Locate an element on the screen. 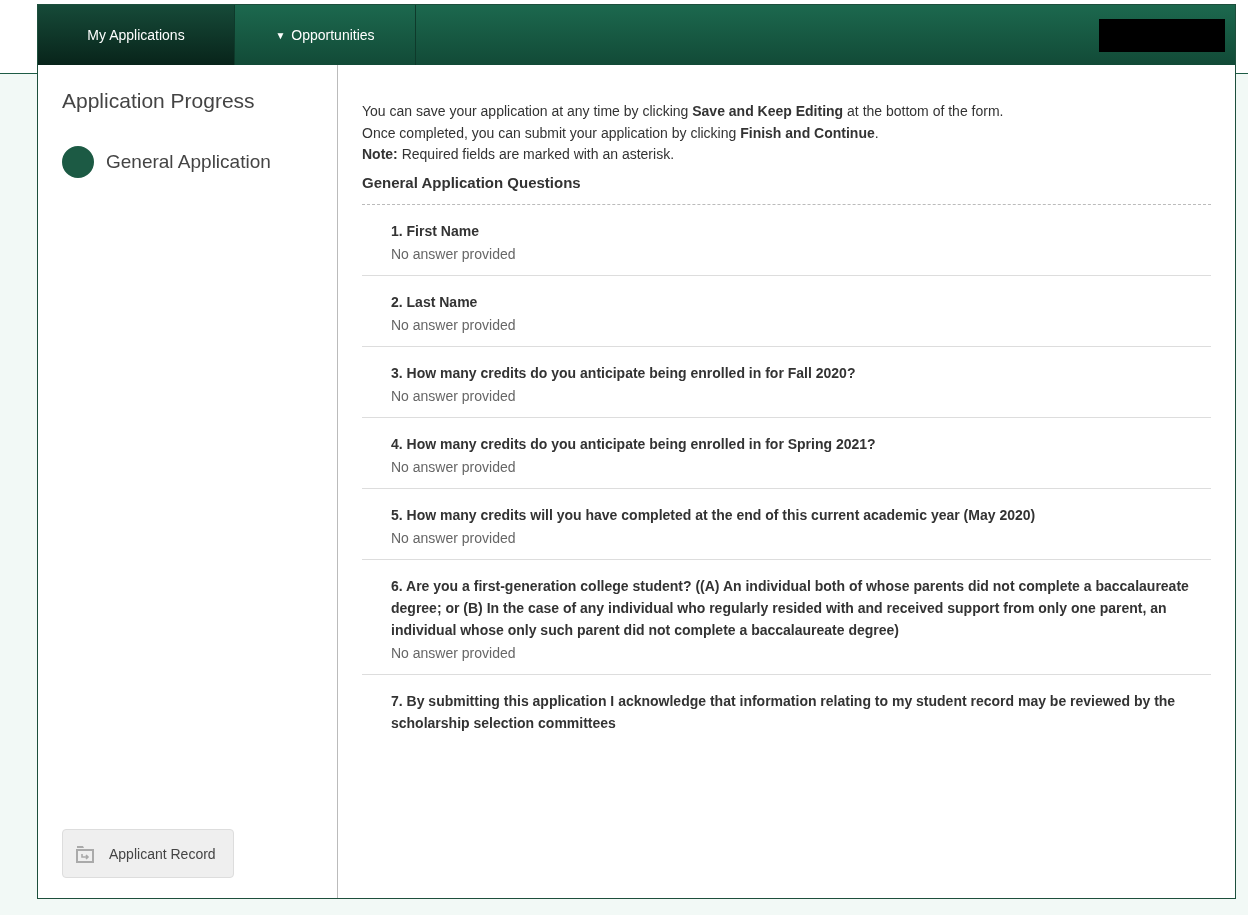 The height and width of the screenshot is (915, 1248). applicant-record-button: Applicant Record is located at coordinates (148, 853).